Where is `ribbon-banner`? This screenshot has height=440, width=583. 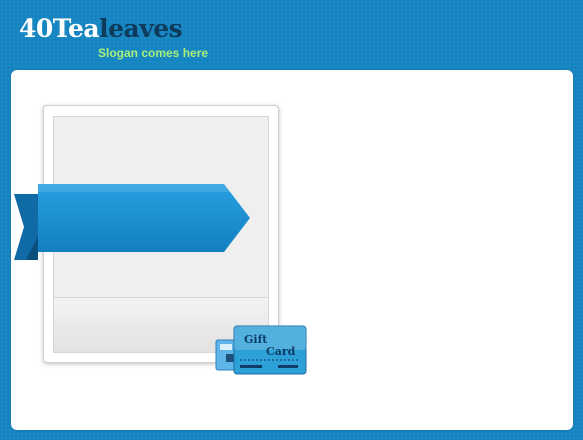
ribbon-banner is located at coordinates (132, 222).